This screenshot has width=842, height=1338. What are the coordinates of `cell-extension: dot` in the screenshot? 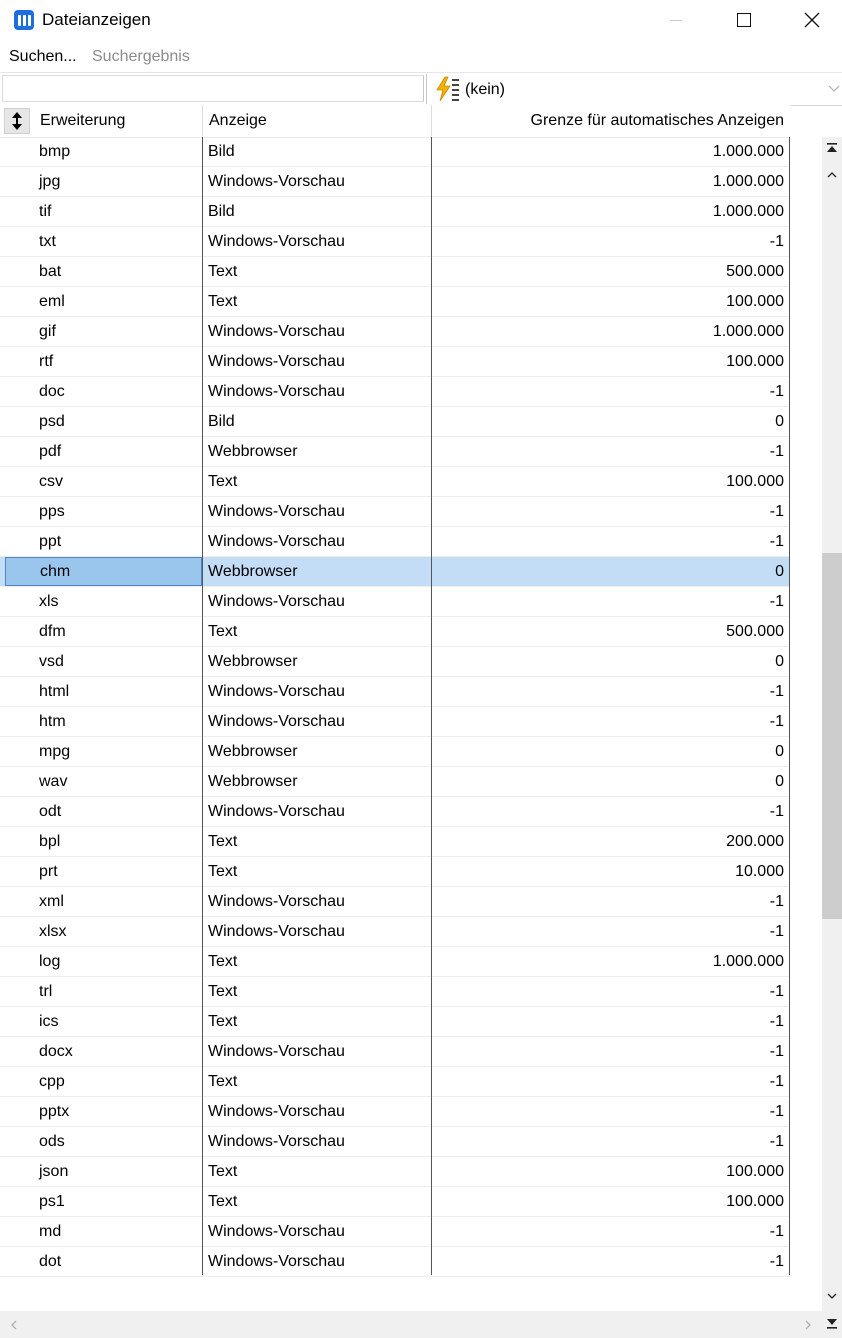 It's located at (117, 1261).